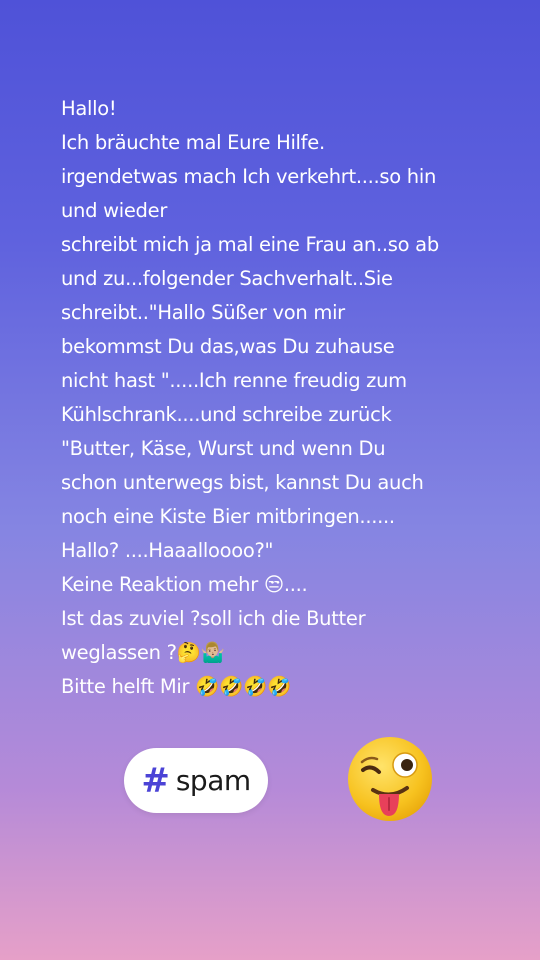 Image resolution: width=540 pixels, height=960 pixels. What do you see at coordinates (193, 142) in the screenshot?
I see `story-line: Ich bräuchte mal Eure Hilfe.` at bounding box center [193, 142].